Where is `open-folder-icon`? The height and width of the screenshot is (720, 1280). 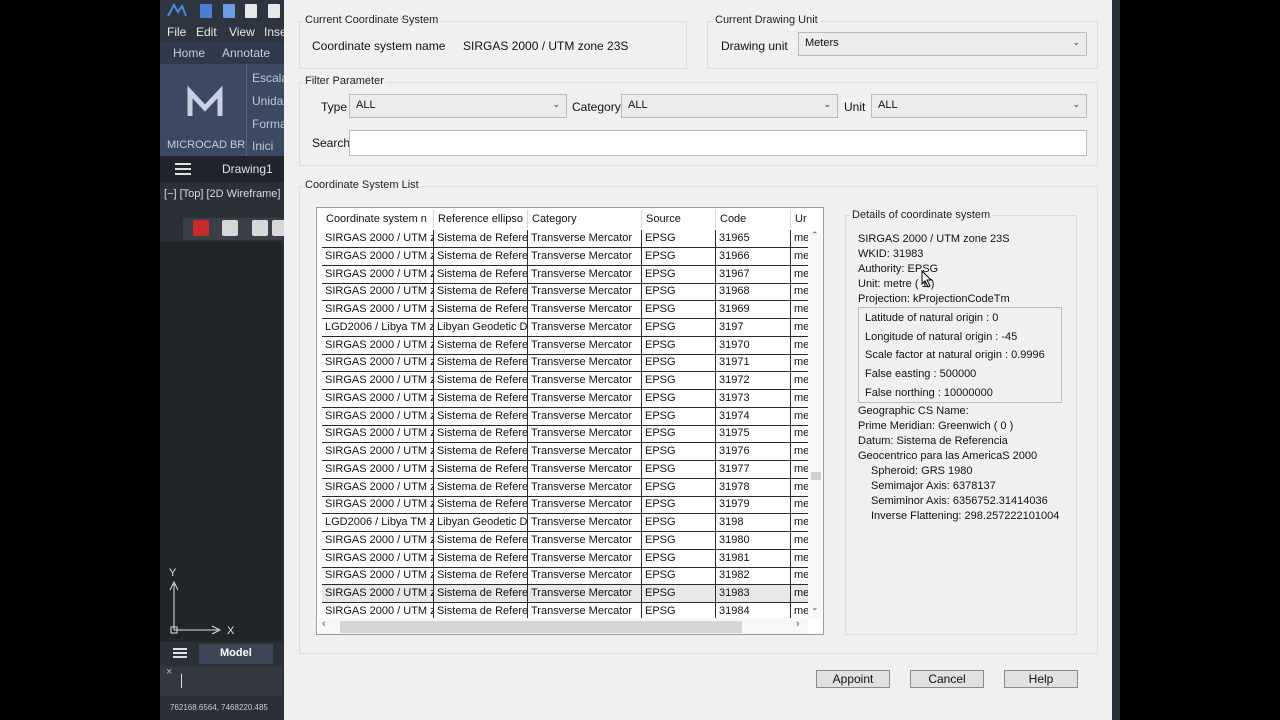 open-folder-icon is located at coordinates (229, 11).